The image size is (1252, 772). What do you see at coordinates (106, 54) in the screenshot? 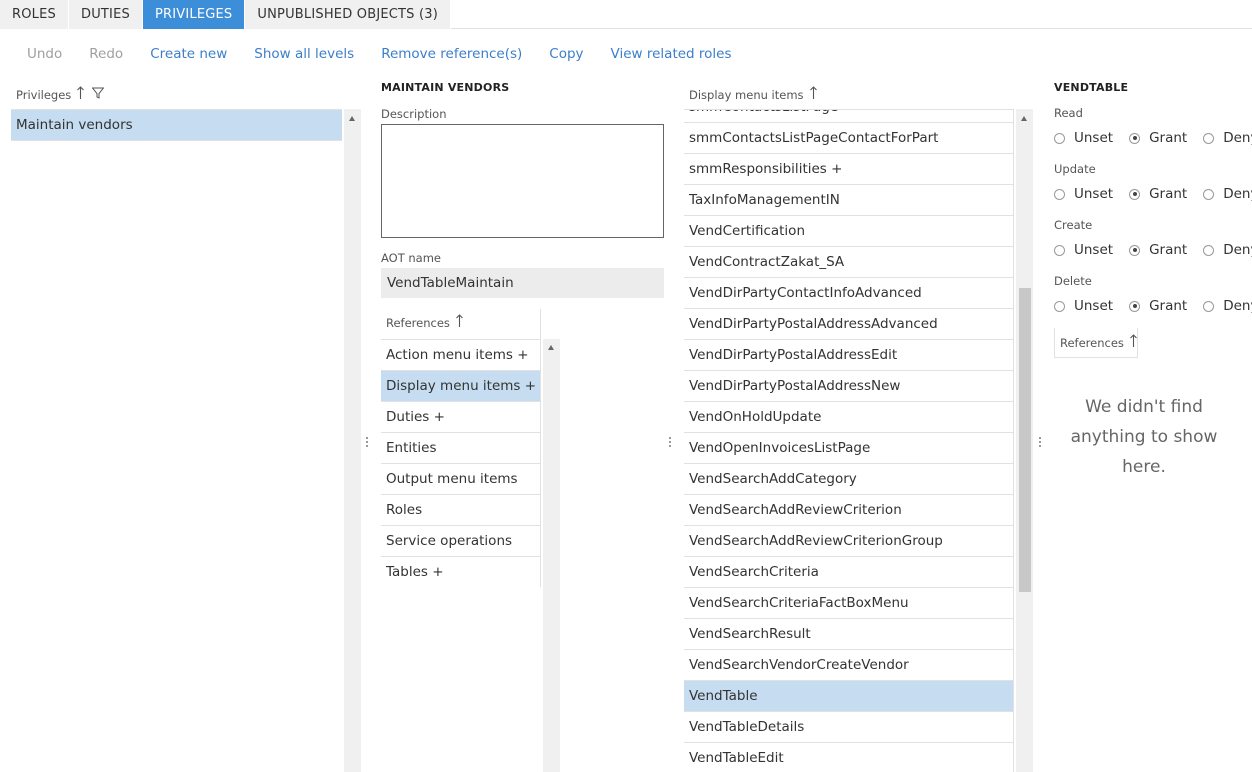
I see `redo-button: Redo` at bounding box center [106, 54].